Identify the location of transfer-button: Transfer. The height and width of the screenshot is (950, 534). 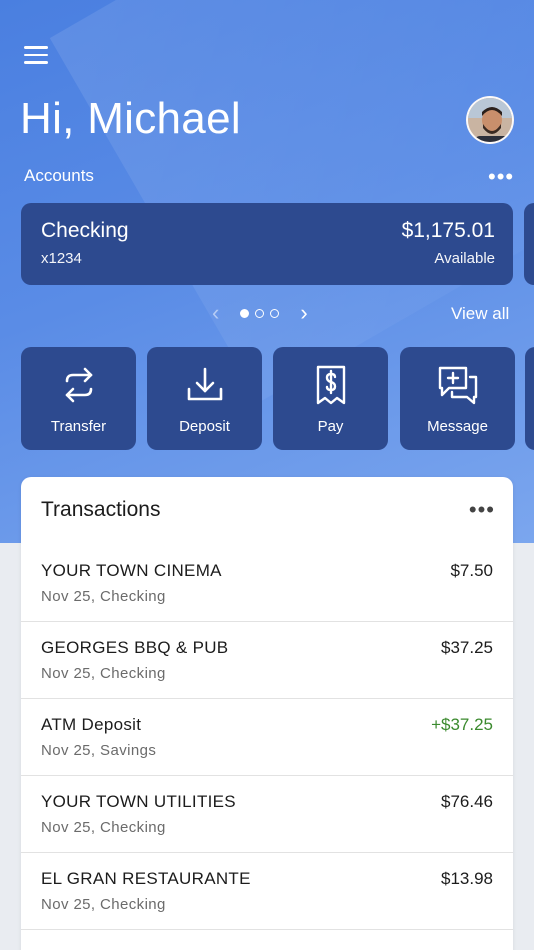
(78, 398).